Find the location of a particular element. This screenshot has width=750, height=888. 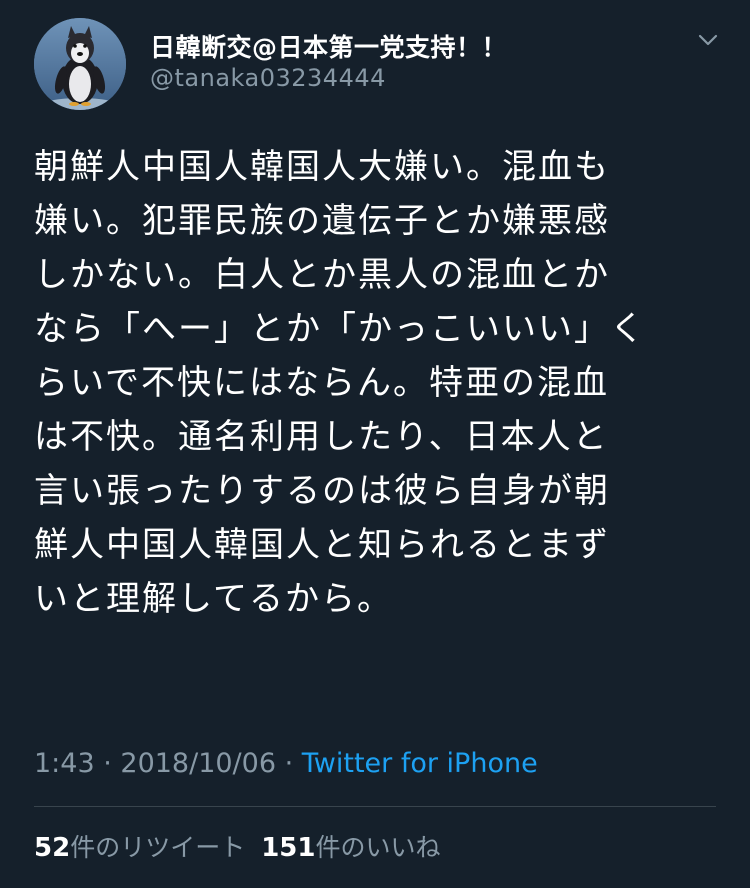

tweet-line: 言い張ったりするのは彼ら自身が朝 is located at coordinates (322, 491).